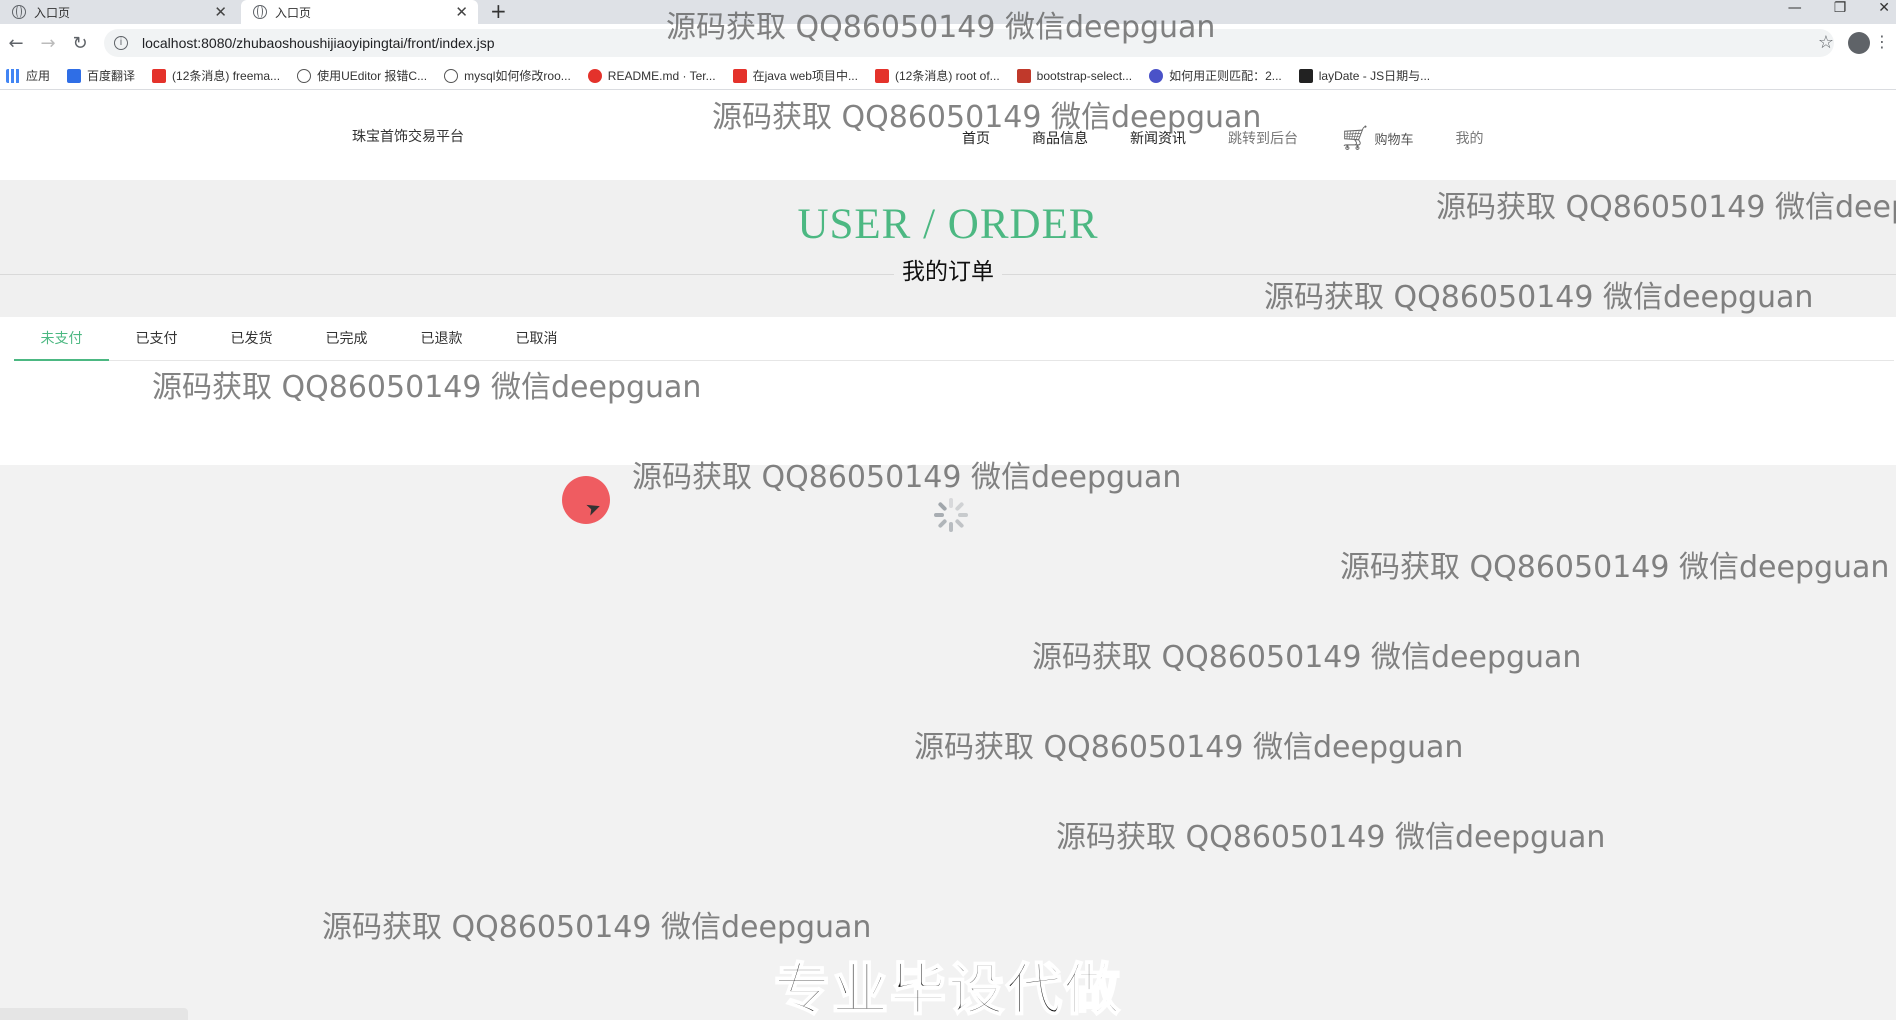  I want to click on bookmark-item: 百度翻译, so click(101, 75).